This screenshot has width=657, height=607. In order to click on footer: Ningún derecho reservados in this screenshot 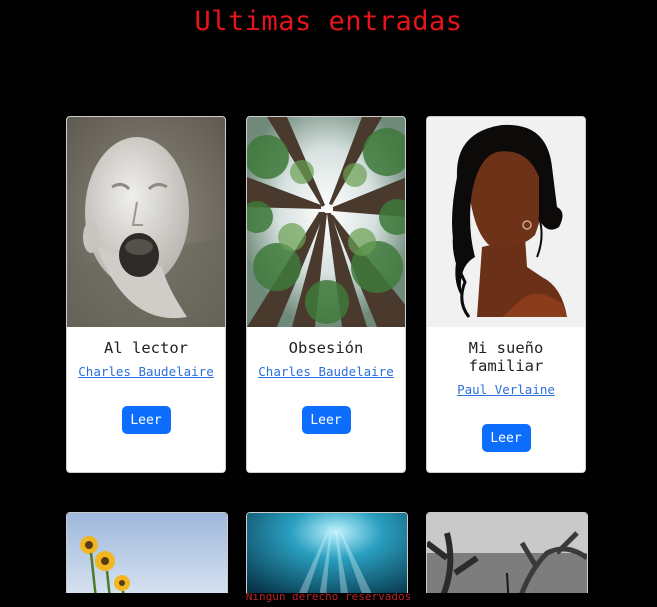, I will do `click(328, 600)`.